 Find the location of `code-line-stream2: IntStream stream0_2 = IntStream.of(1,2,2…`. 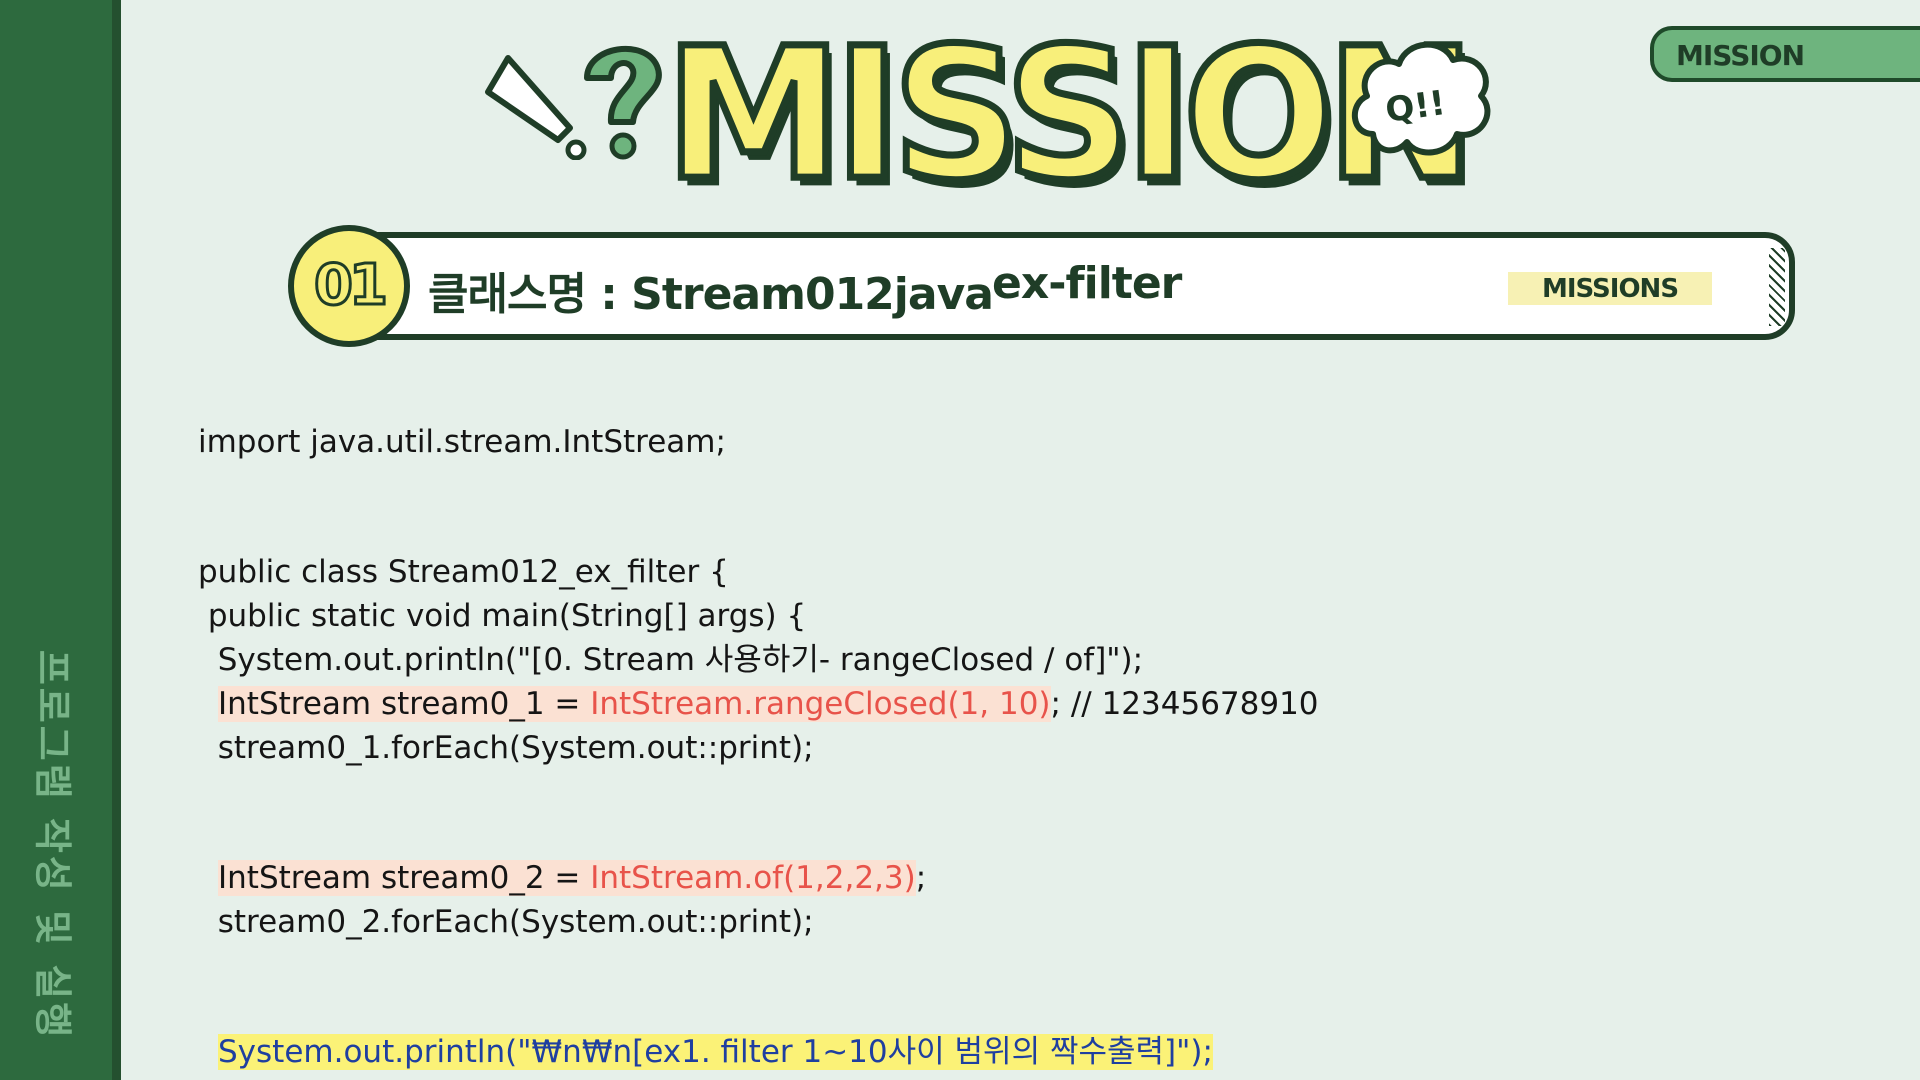

code-line-stream2: IntStream stream0_2 = IntStream.of(1,2,2… is located at coordinates (572, 878).